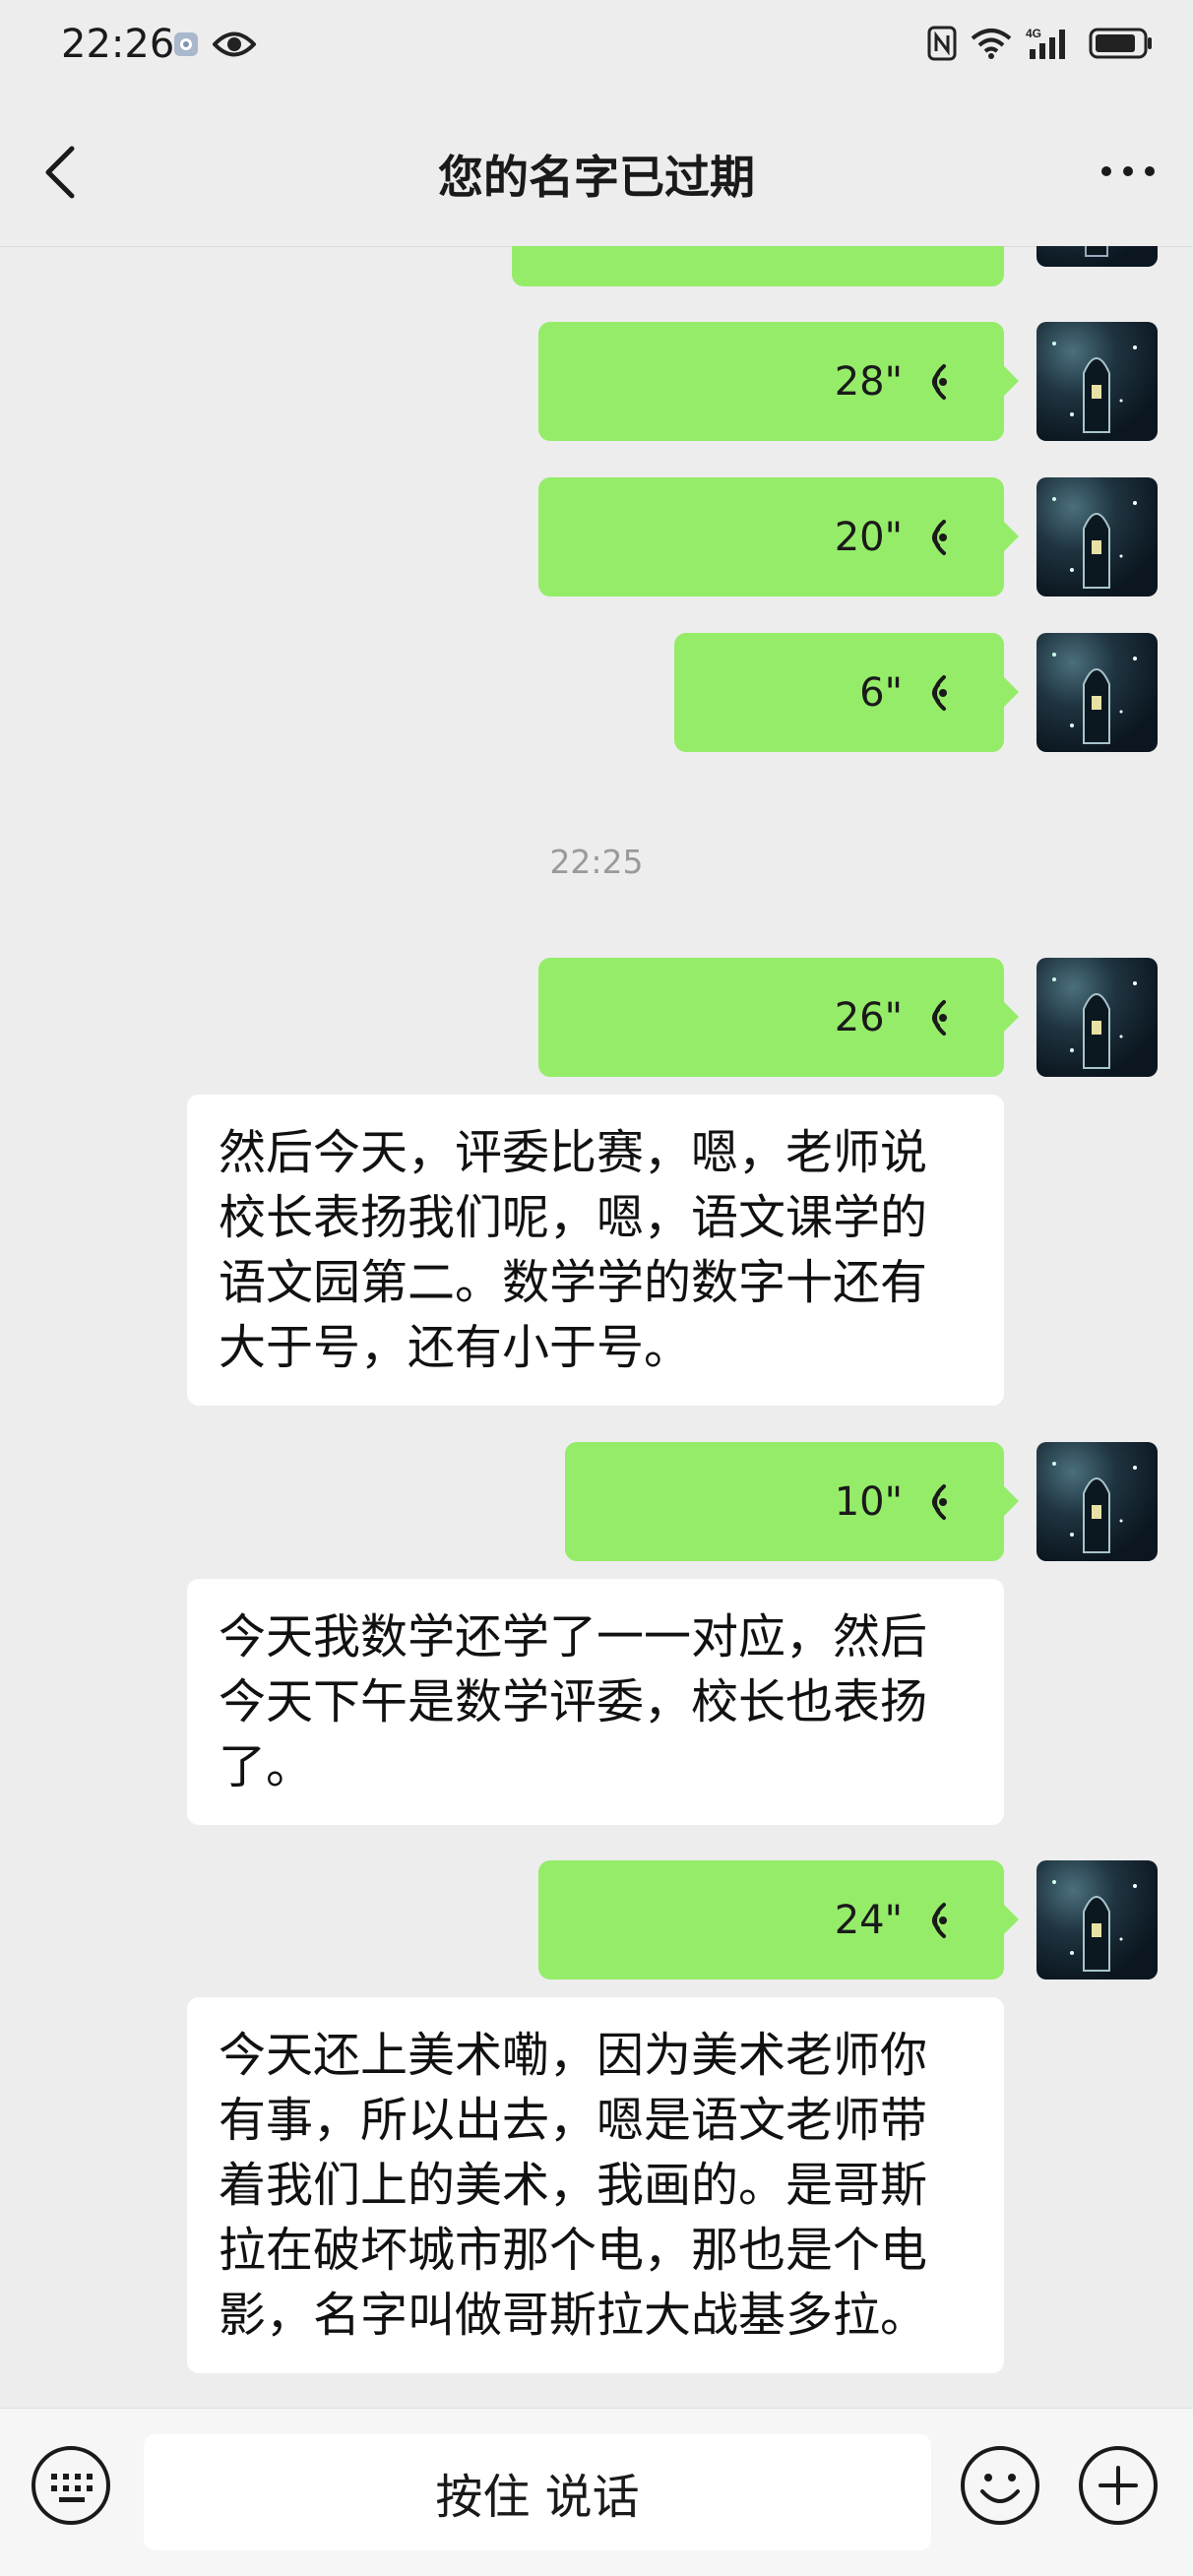  I want to click on voice-message-bubble: 26", so click(778, 1017).